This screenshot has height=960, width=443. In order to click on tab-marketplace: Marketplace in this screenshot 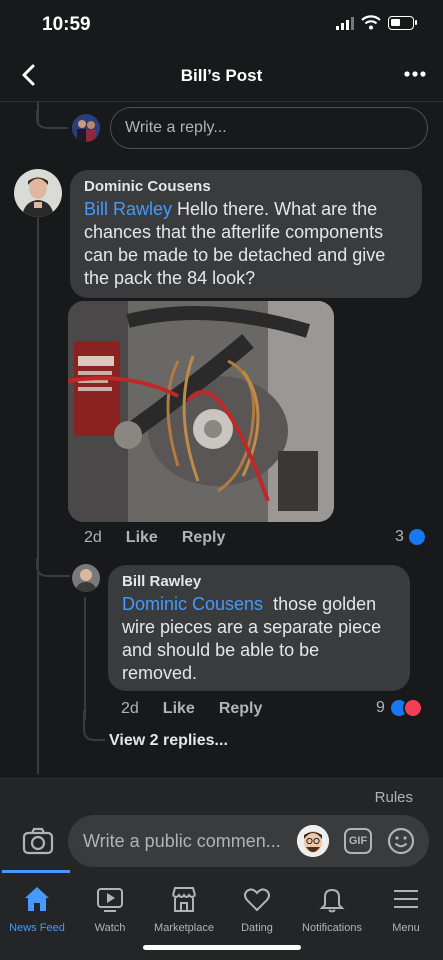, I will do `click(184, 910)`.